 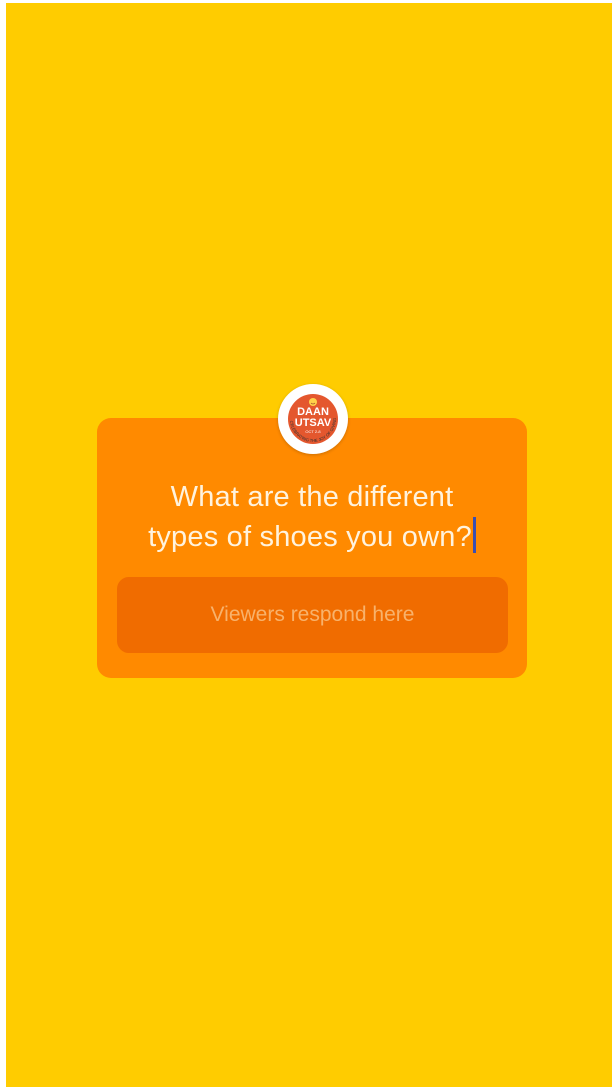 What do you see at coordinates (313, 431) in the screenshot?
I see `logo-dates: OCT 2-8` at bounding box center [313, 431].